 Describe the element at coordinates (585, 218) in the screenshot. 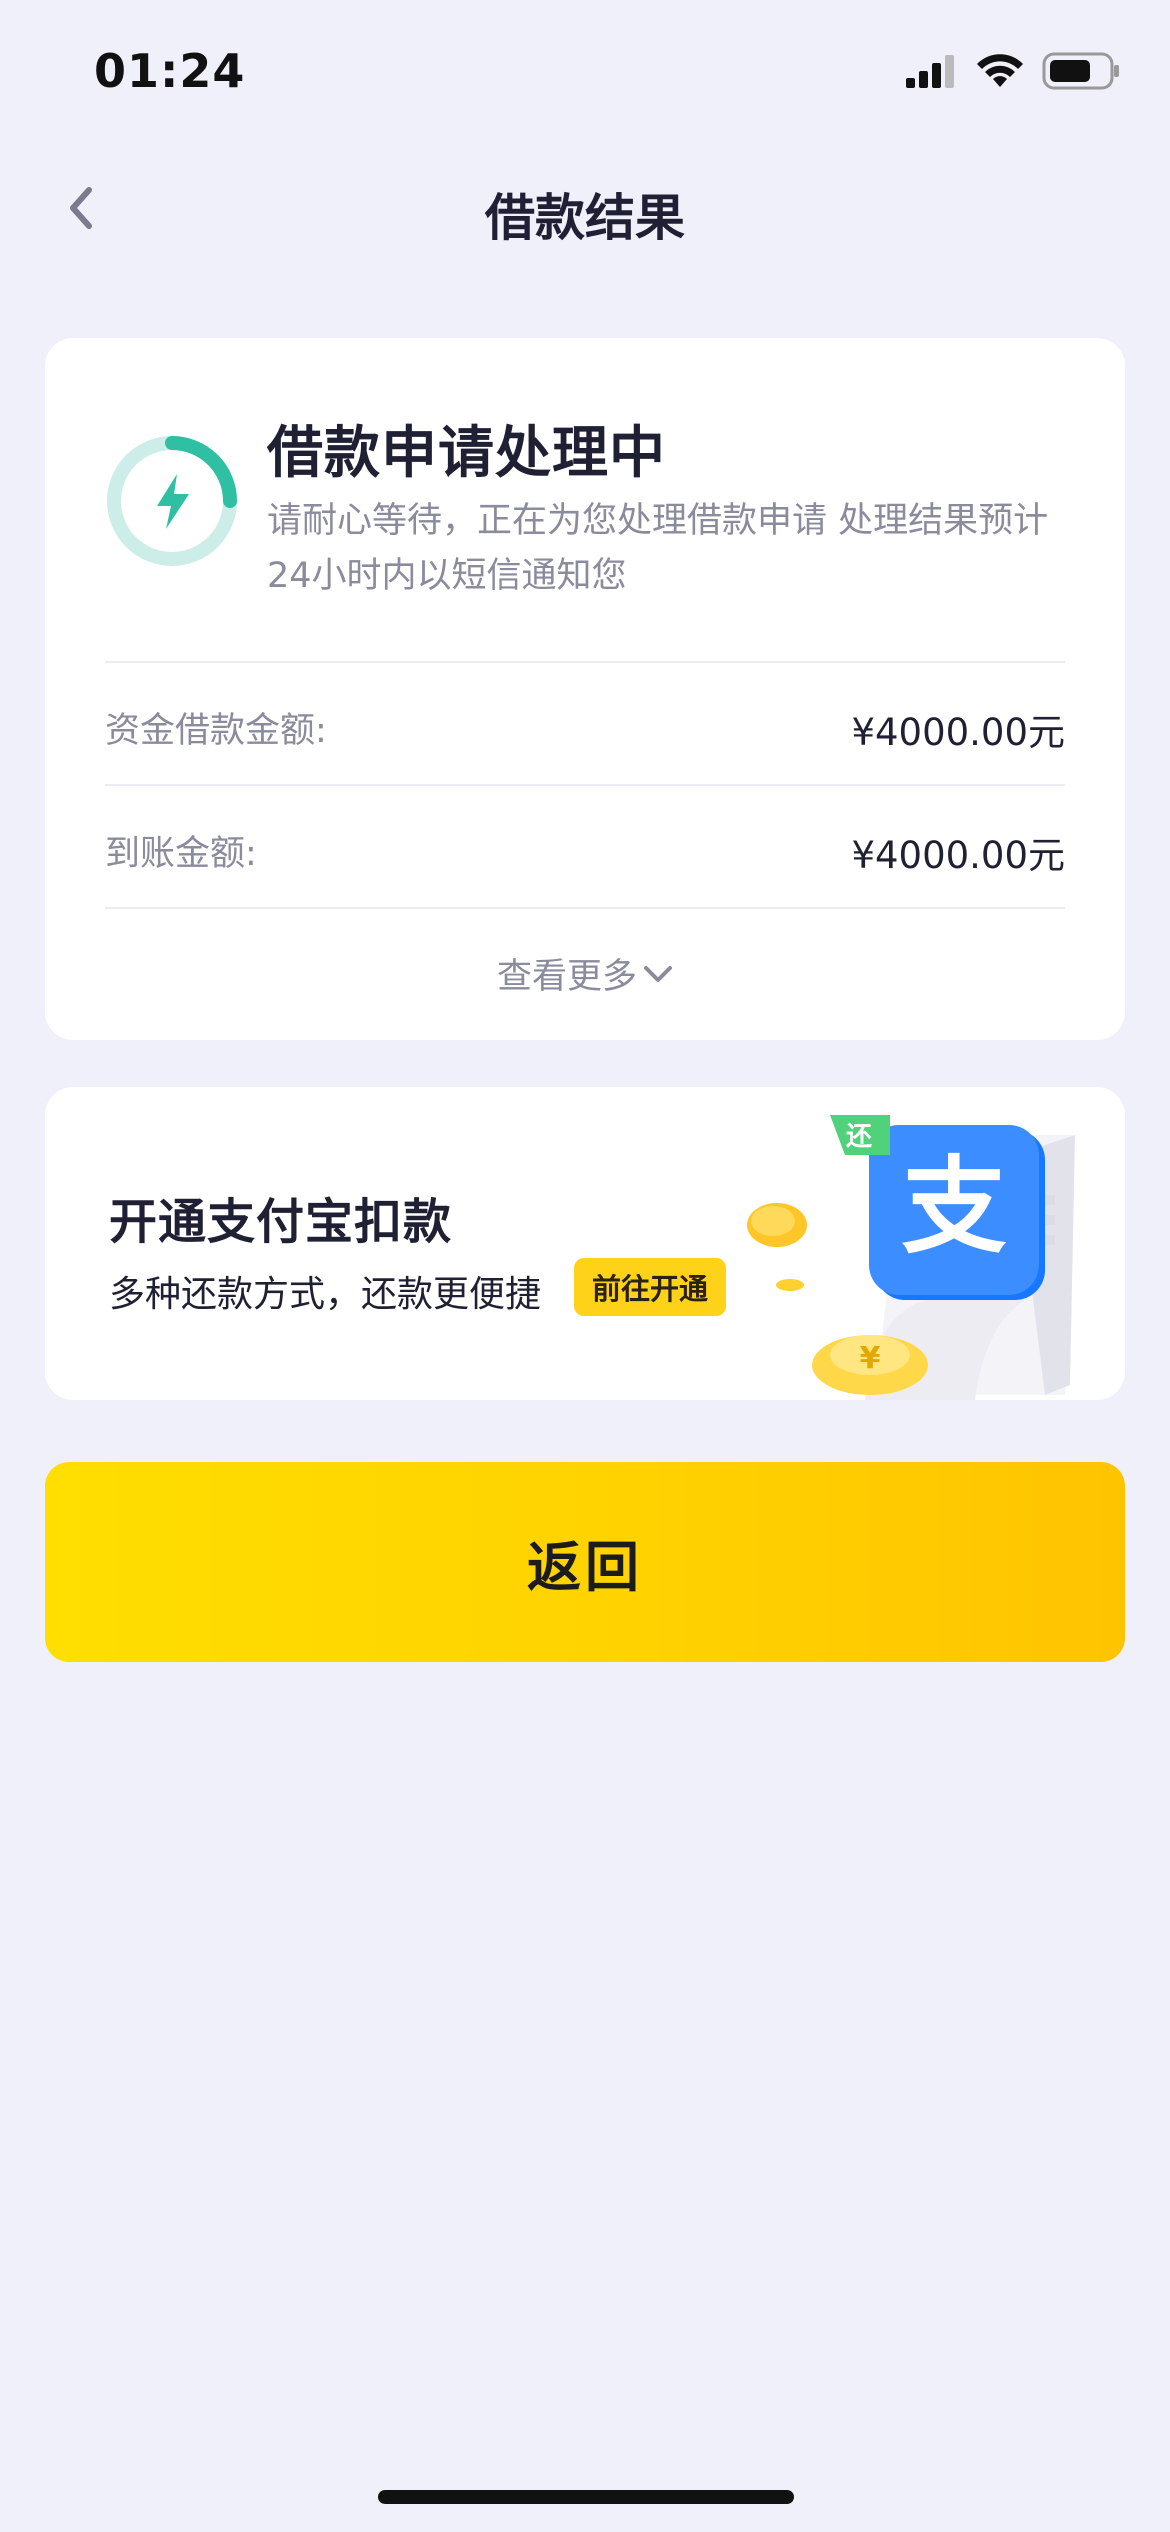

I see `page-title: 借款结果` at that location.